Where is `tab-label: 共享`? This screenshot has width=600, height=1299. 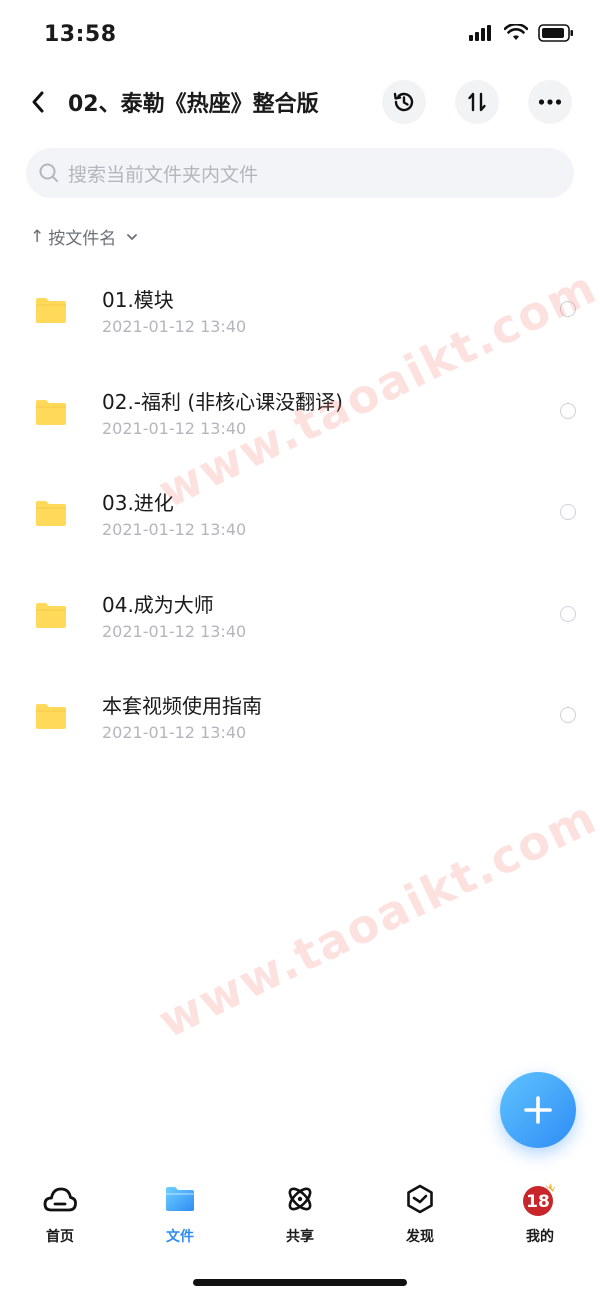 tab-label: 共享 is located at coordinates (300, 1237).